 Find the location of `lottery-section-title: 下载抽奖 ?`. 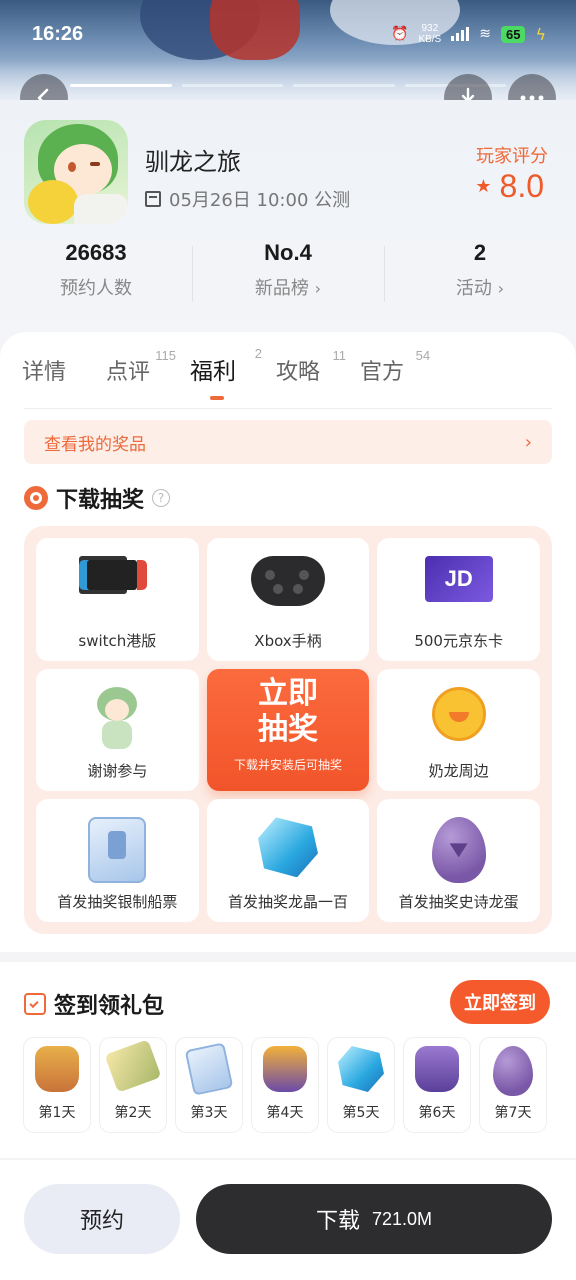

lottery-section-title: 下载抽奖 ? is located at coordinates (97, 498).